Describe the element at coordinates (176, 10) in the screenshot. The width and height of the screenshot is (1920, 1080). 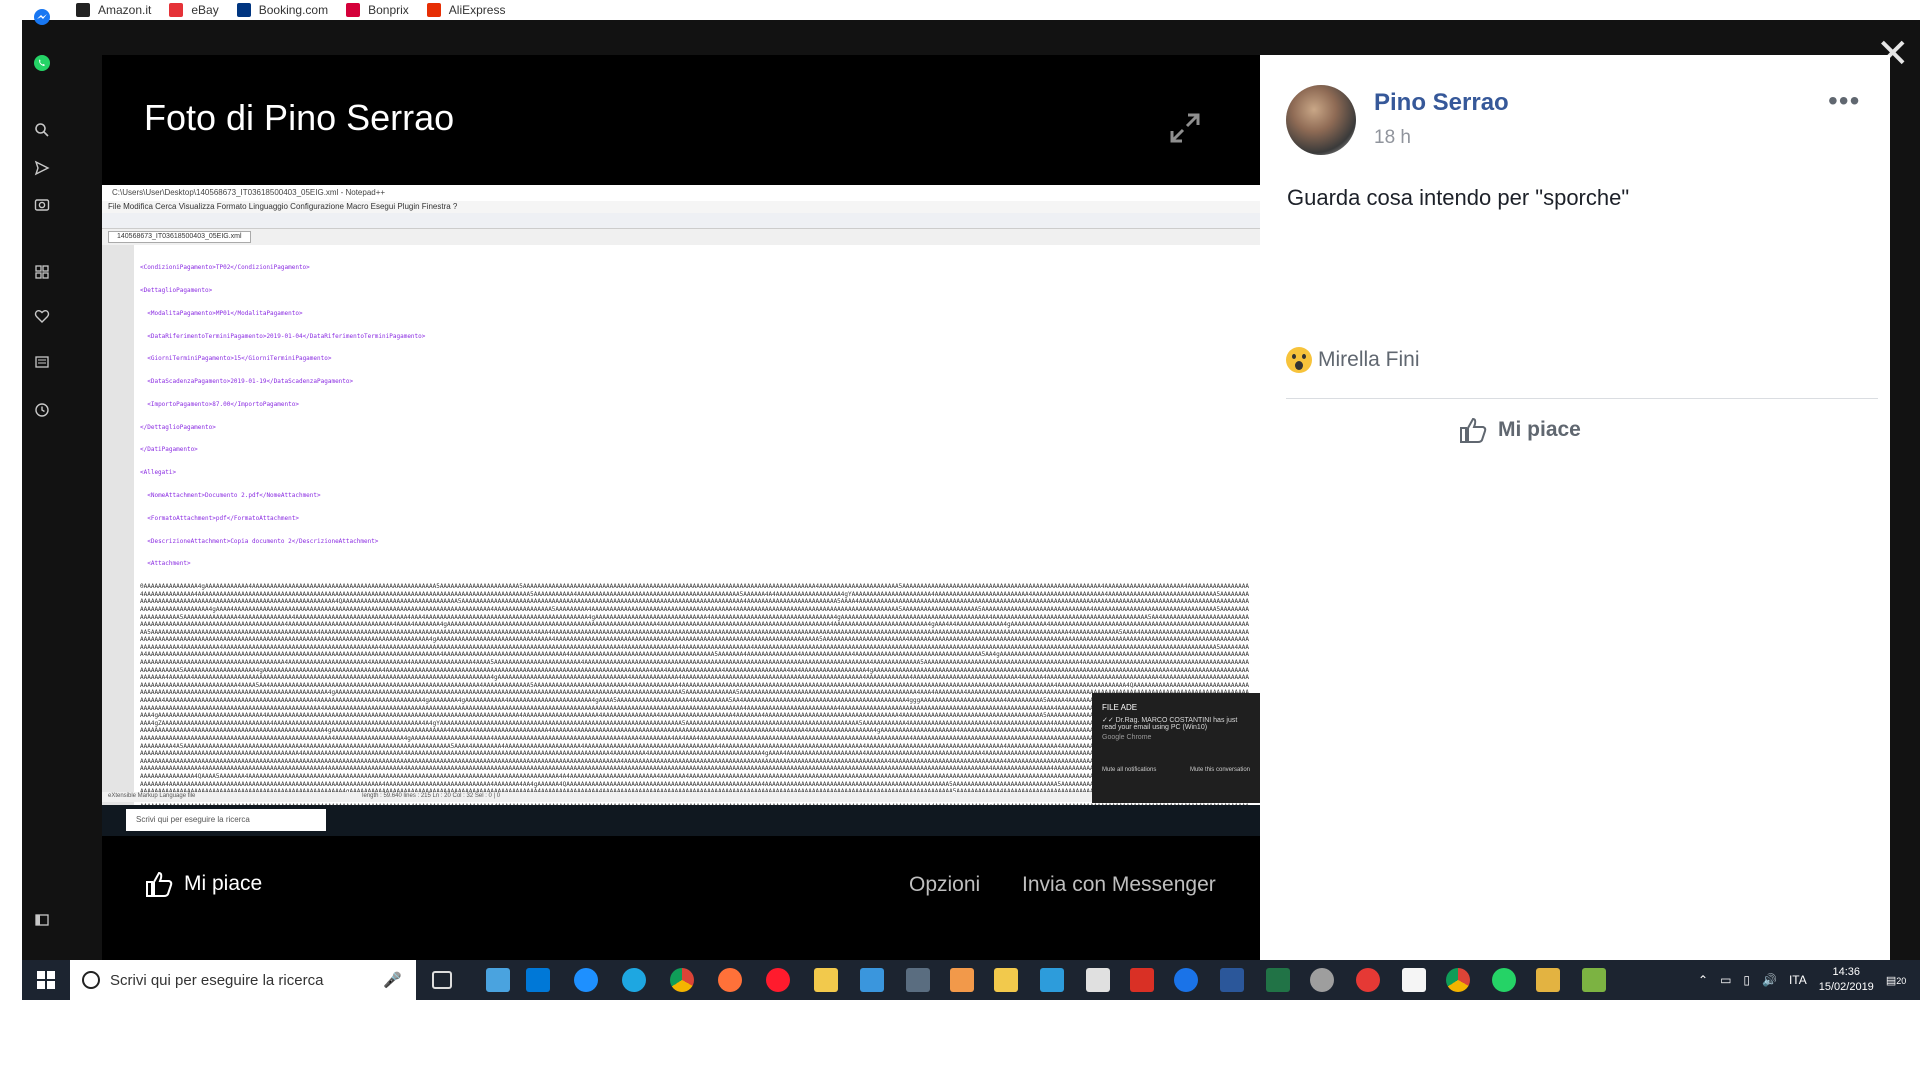
I see `ebay-icon` at that location.